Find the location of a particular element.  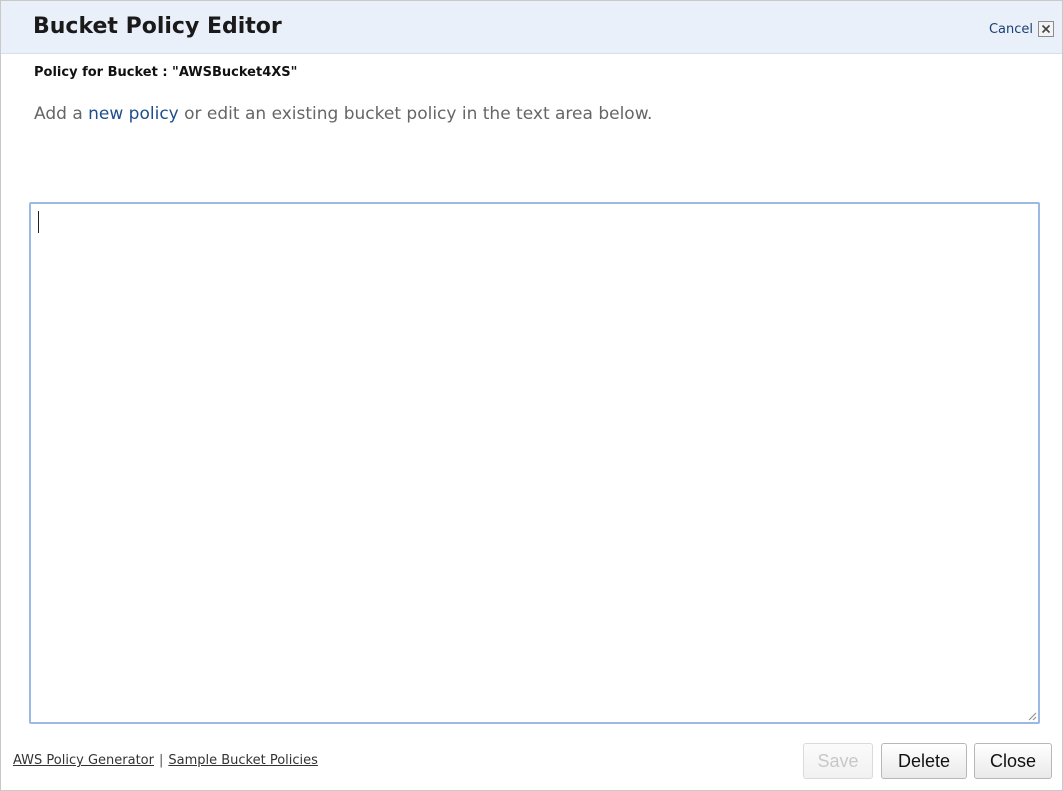

aws-policy-generator-link: AWS Policy Generator is located at coordinates (83, 760).